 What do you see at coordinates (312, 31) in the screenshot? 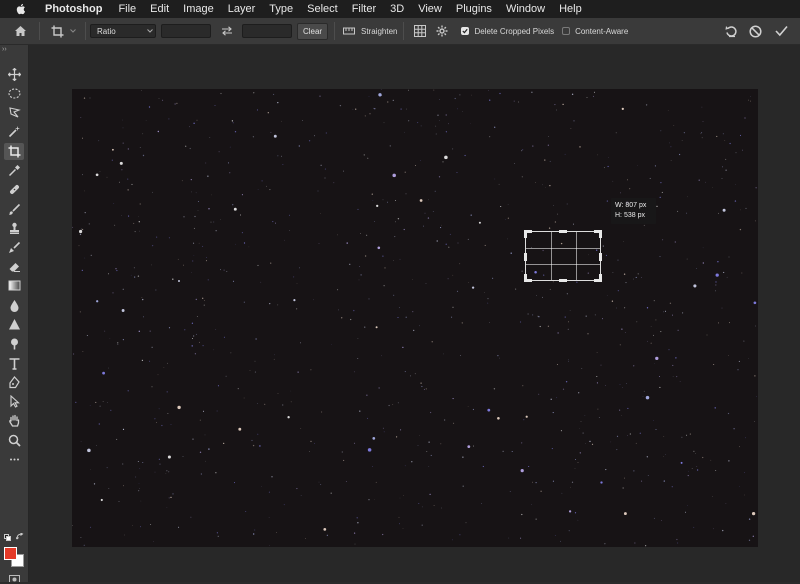
I see `clear-button: Clear` at bounding box center [312, 31].